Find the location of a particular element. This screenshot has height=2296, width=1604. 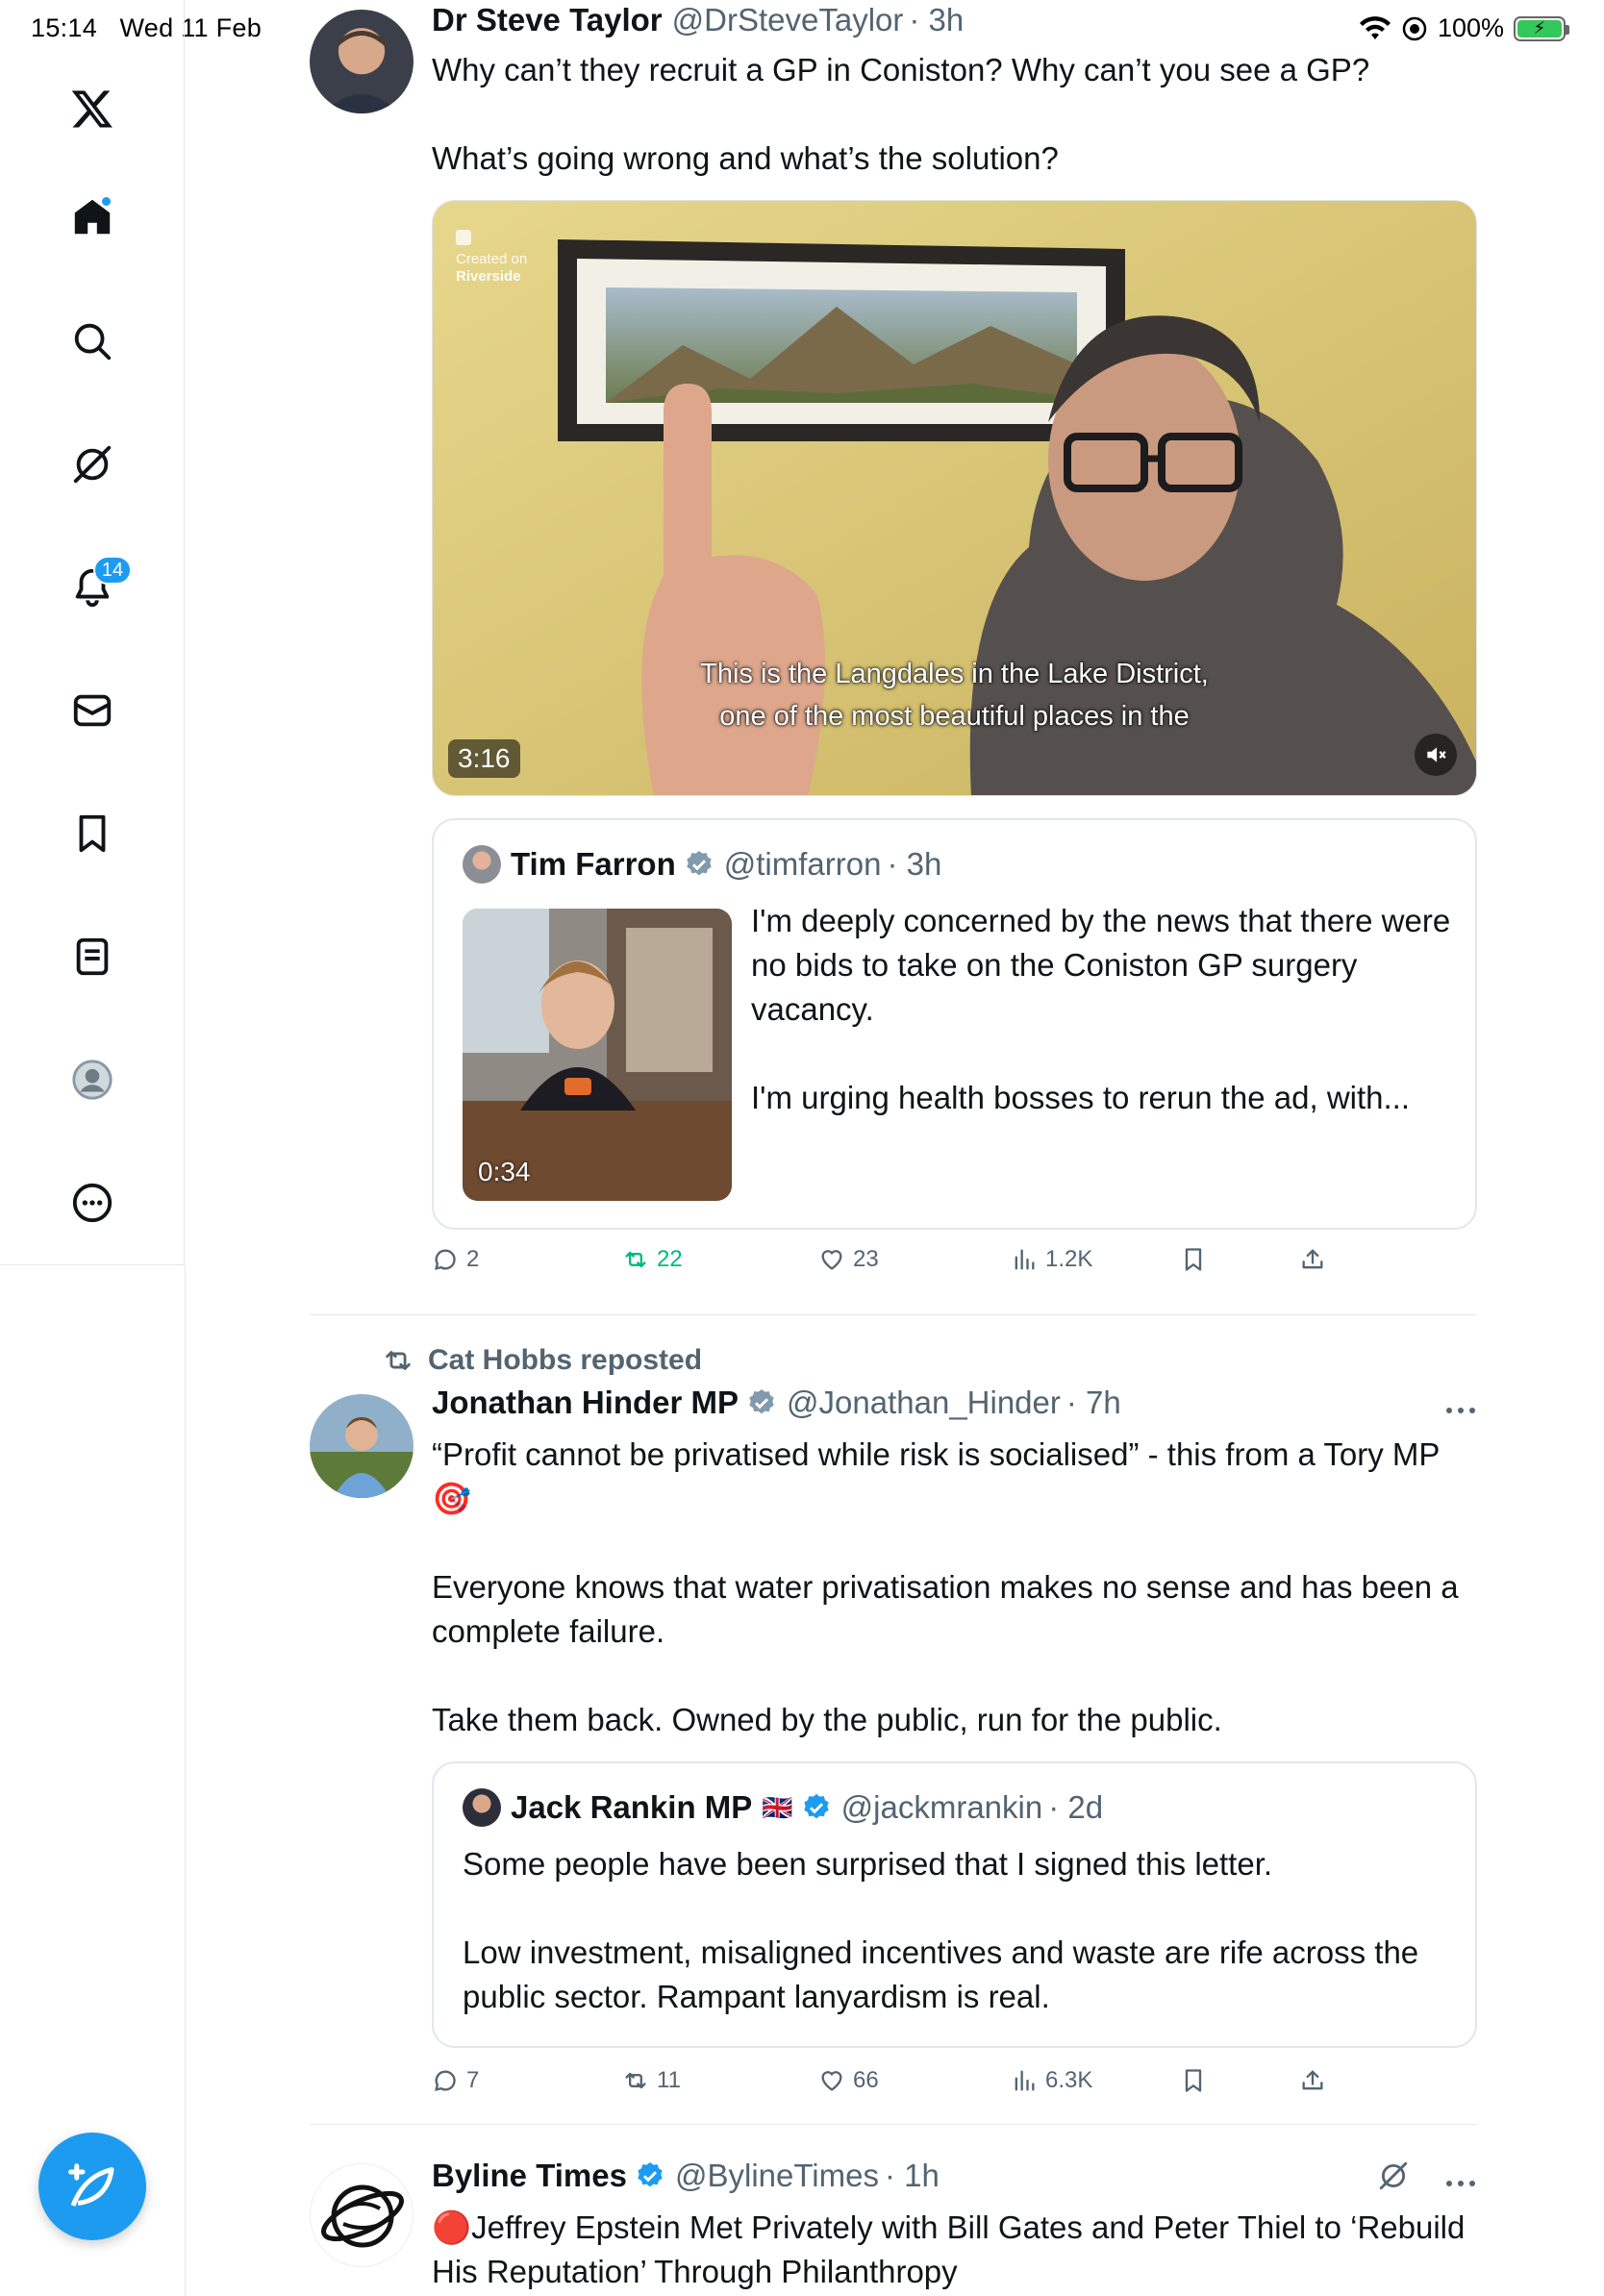

reply-count: 2 is located at coordinates (473, 1259).